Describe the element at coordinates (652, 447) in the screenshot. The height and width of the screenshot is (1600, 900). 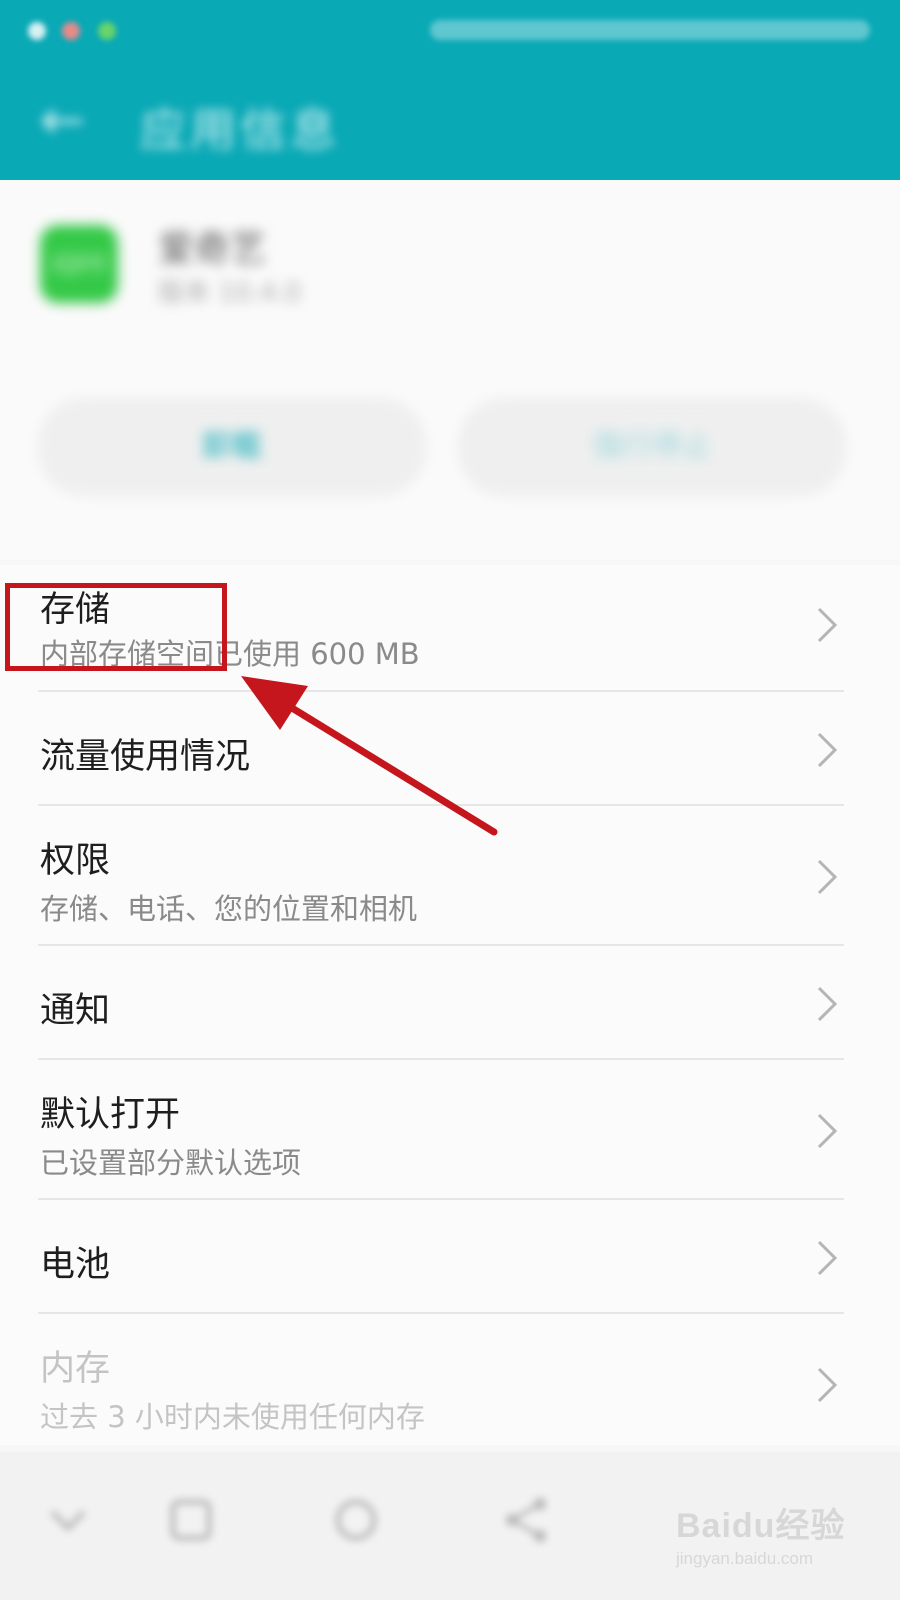
I see `force-stop-button: 强行停止` at that location.